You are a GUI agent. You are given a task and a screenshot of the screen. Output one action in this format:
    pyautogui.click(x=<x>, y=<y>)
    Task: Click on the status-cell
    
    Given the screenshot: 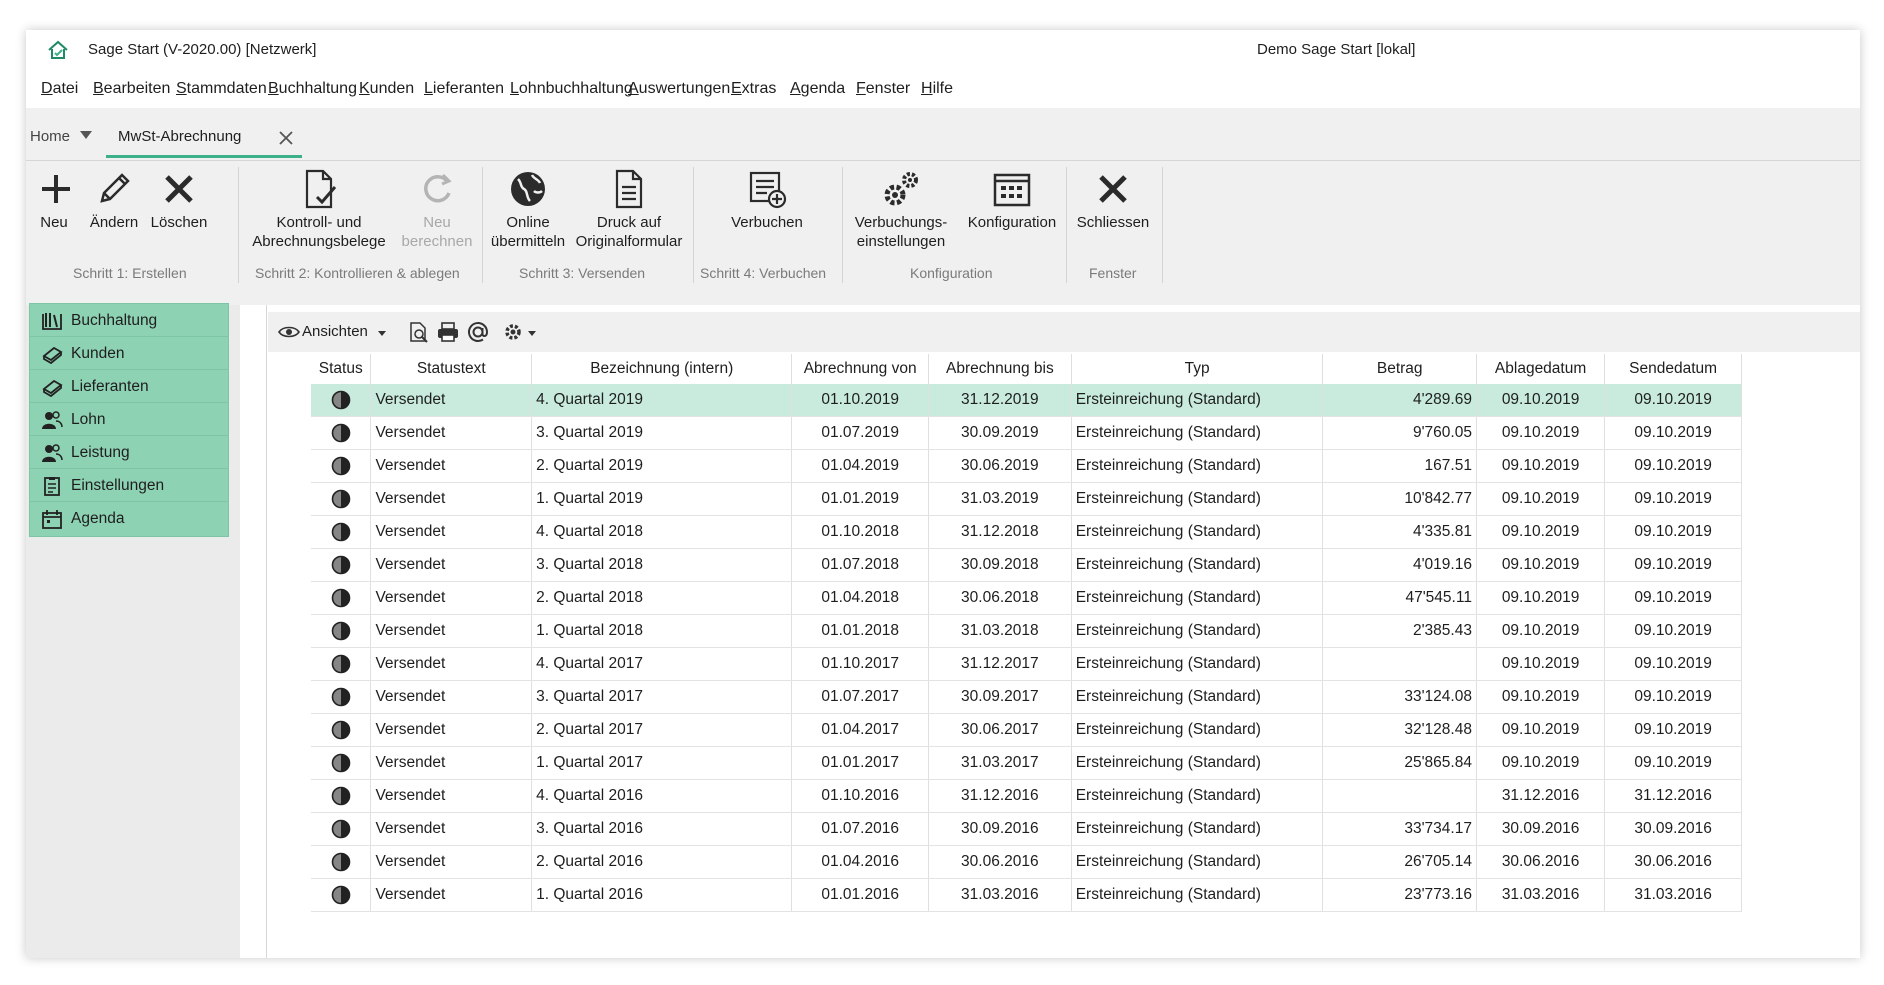 What is the action you would take?
    pyautogui.click(x=341, y=499)
    